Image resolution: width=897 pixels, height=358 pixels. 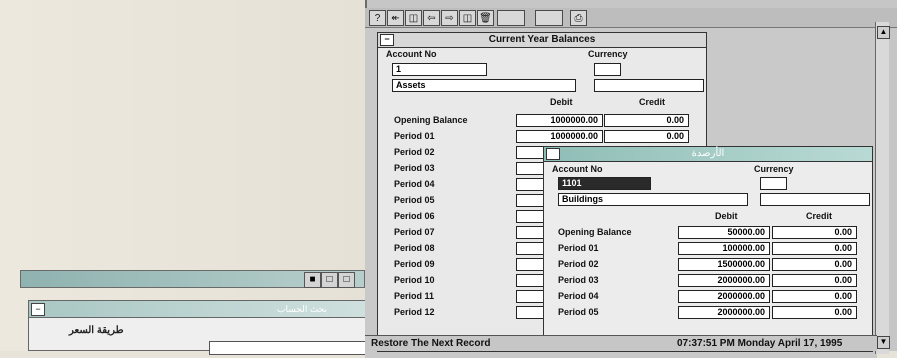 I want to click on account-name-field: Assets, so click(x=484, y=85).